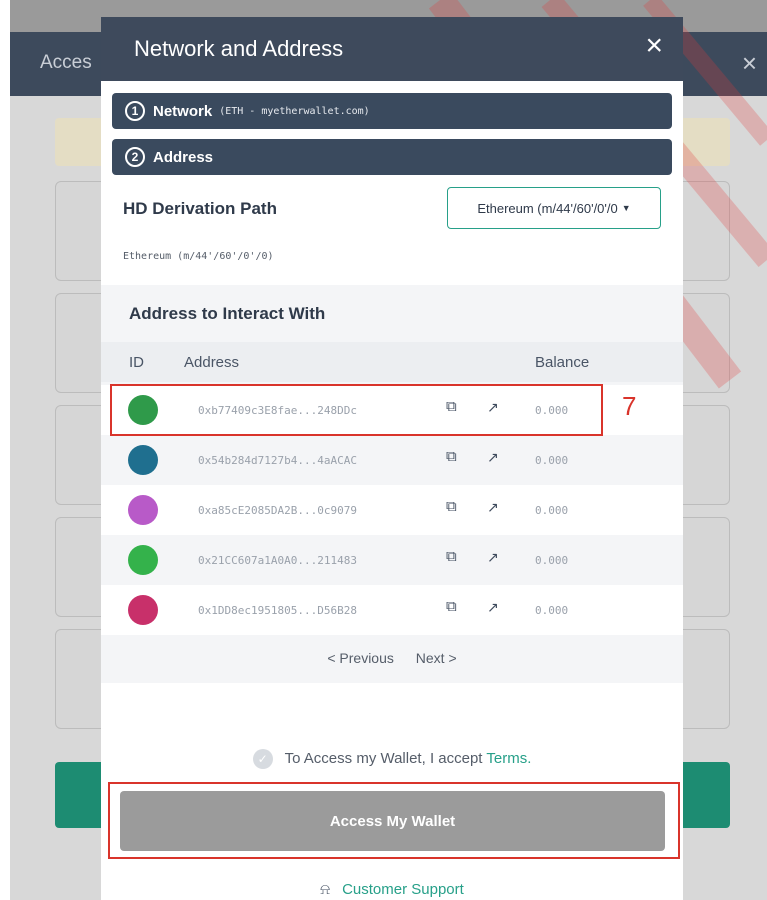 The height and width of the screenshot is (900, 767). What do you see at coordinates (626, 208) in the screenshot?
I see `caret-down-icon: ▼` at bounding box center [626, 208].